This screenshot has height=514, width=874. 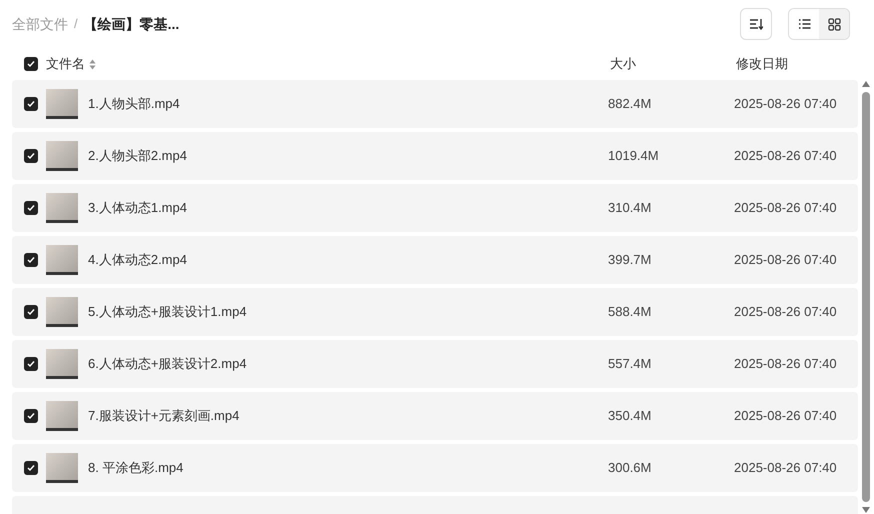 I want to click on file-row: 3.人体动态1.mp4 310.4M 2025-08-26 07:40, so click(x=435, y=208).